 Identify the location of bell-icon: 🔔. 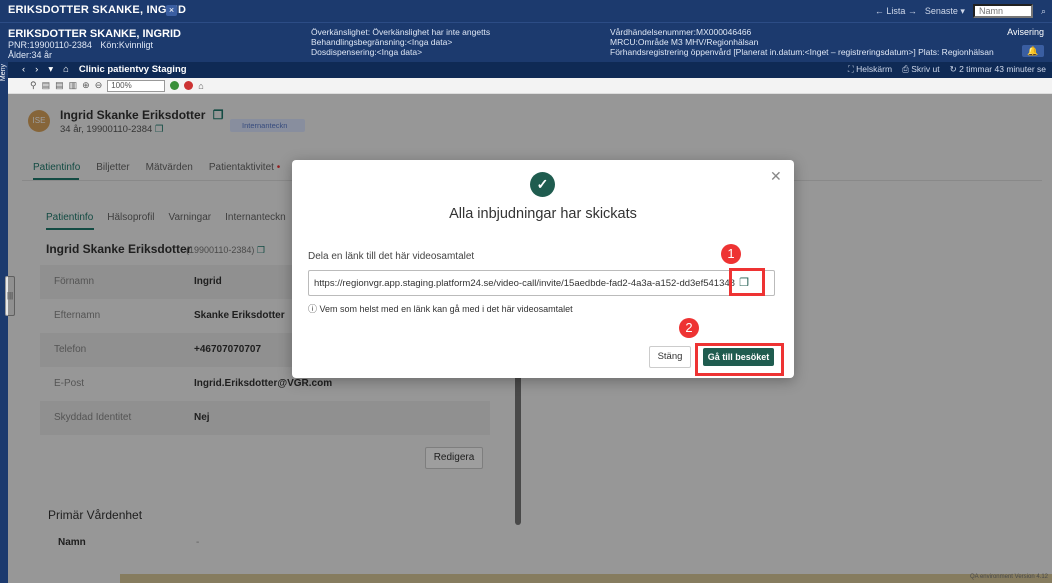
(1033, 51).